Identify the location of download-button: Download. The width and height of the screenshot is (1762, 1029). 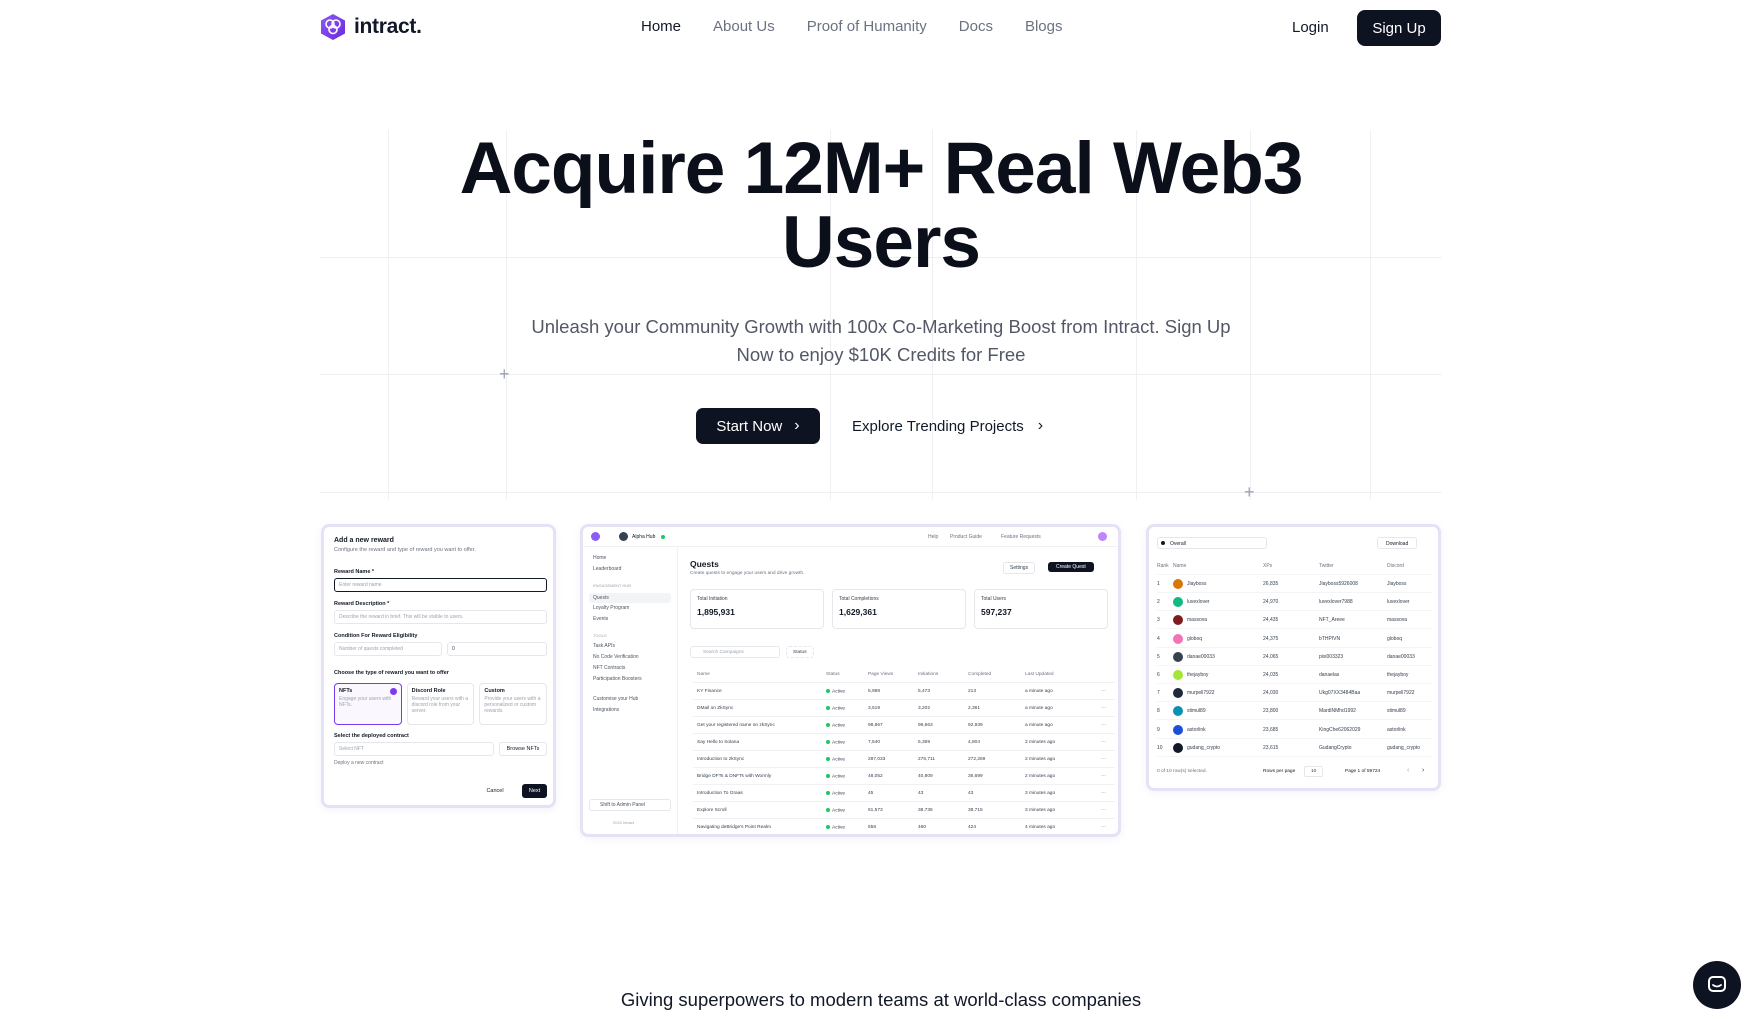
(1397, 543).